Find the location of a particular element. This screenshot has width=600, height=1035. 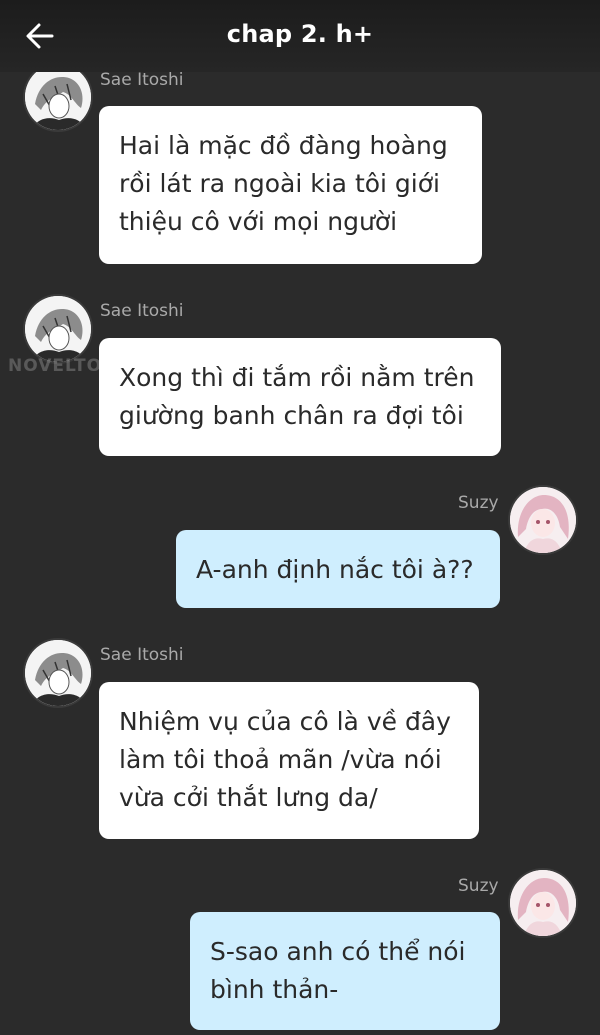

message-text: vừa cởi thắt lưng da/ is located at coordinates (248, 797).